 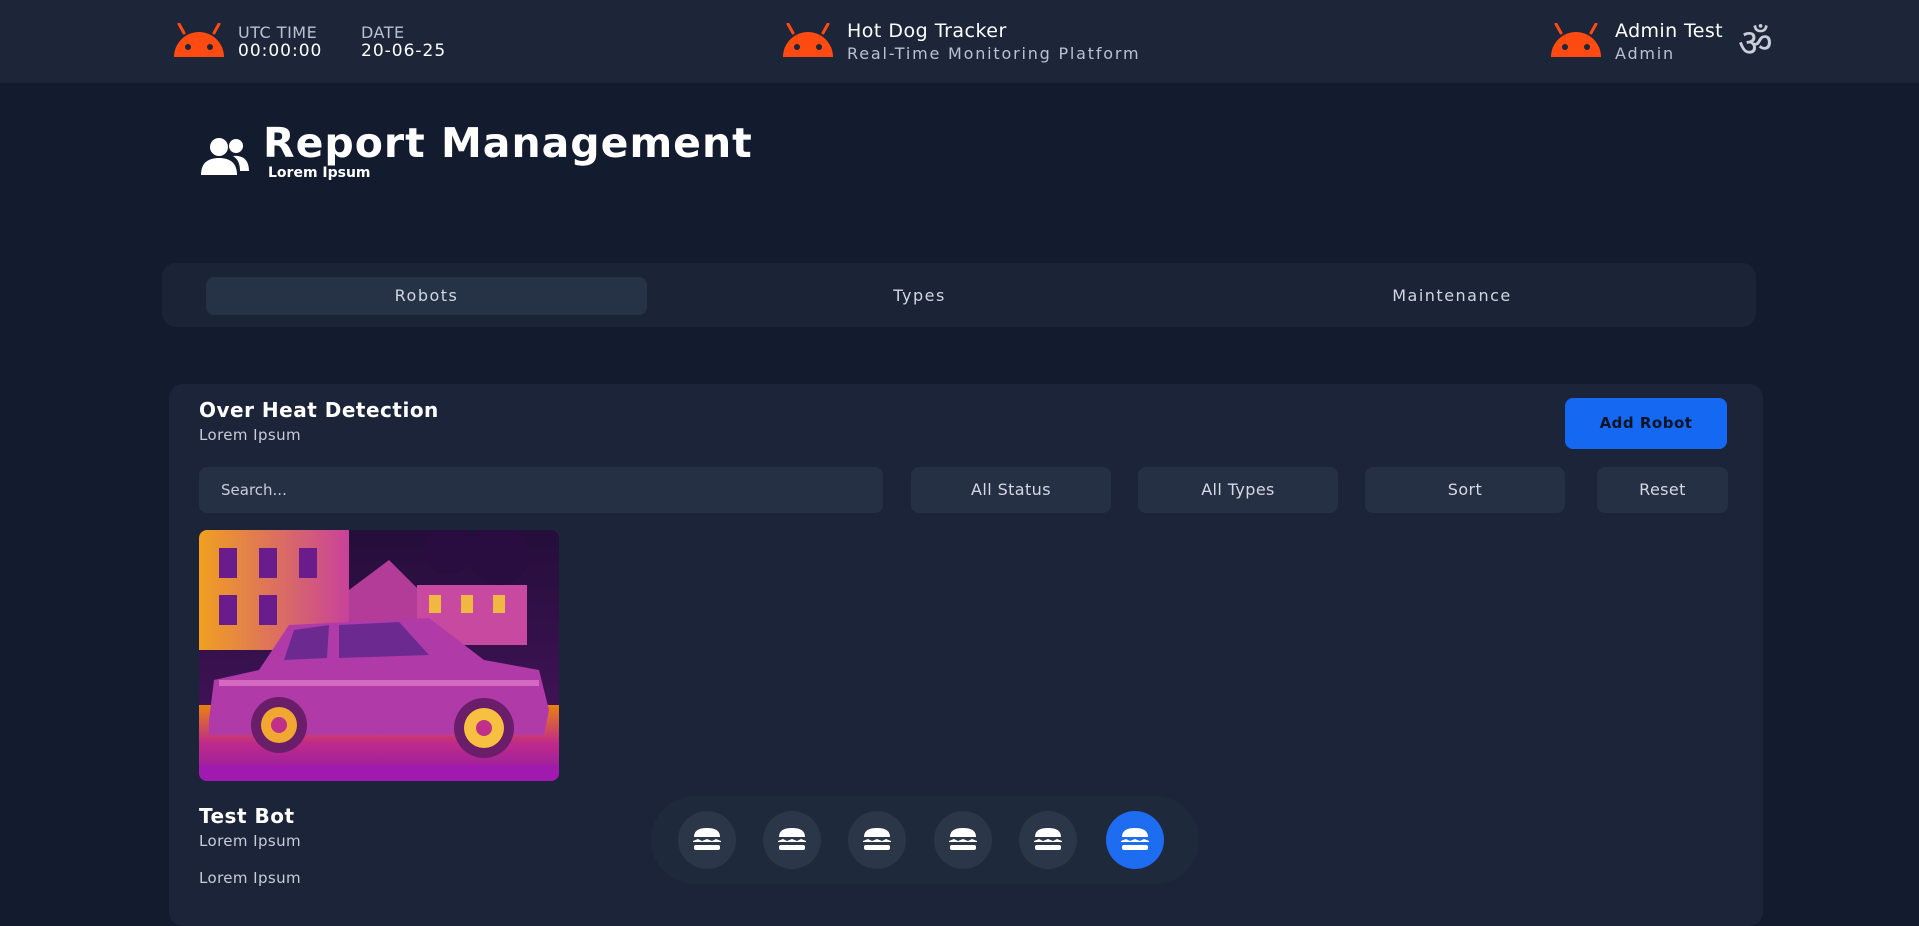 I want to click on reset-button: Reset, so click(x=1662, y=490).